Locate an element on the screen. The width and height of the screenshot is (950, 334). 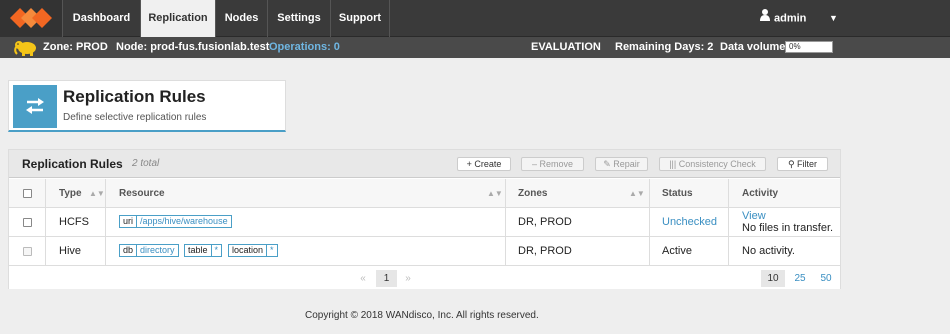
page-subtitle: Define selective replication rules is located at coordinates (135, 117).